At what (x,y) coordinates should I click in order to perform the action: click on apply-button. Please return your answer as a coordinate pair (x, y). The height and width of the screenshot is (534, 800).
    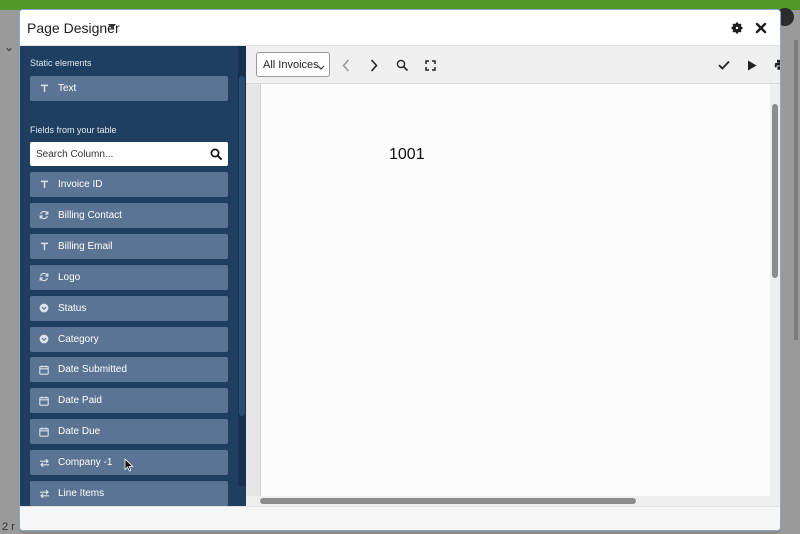
    Looking at the image, I should click on (724, 65).